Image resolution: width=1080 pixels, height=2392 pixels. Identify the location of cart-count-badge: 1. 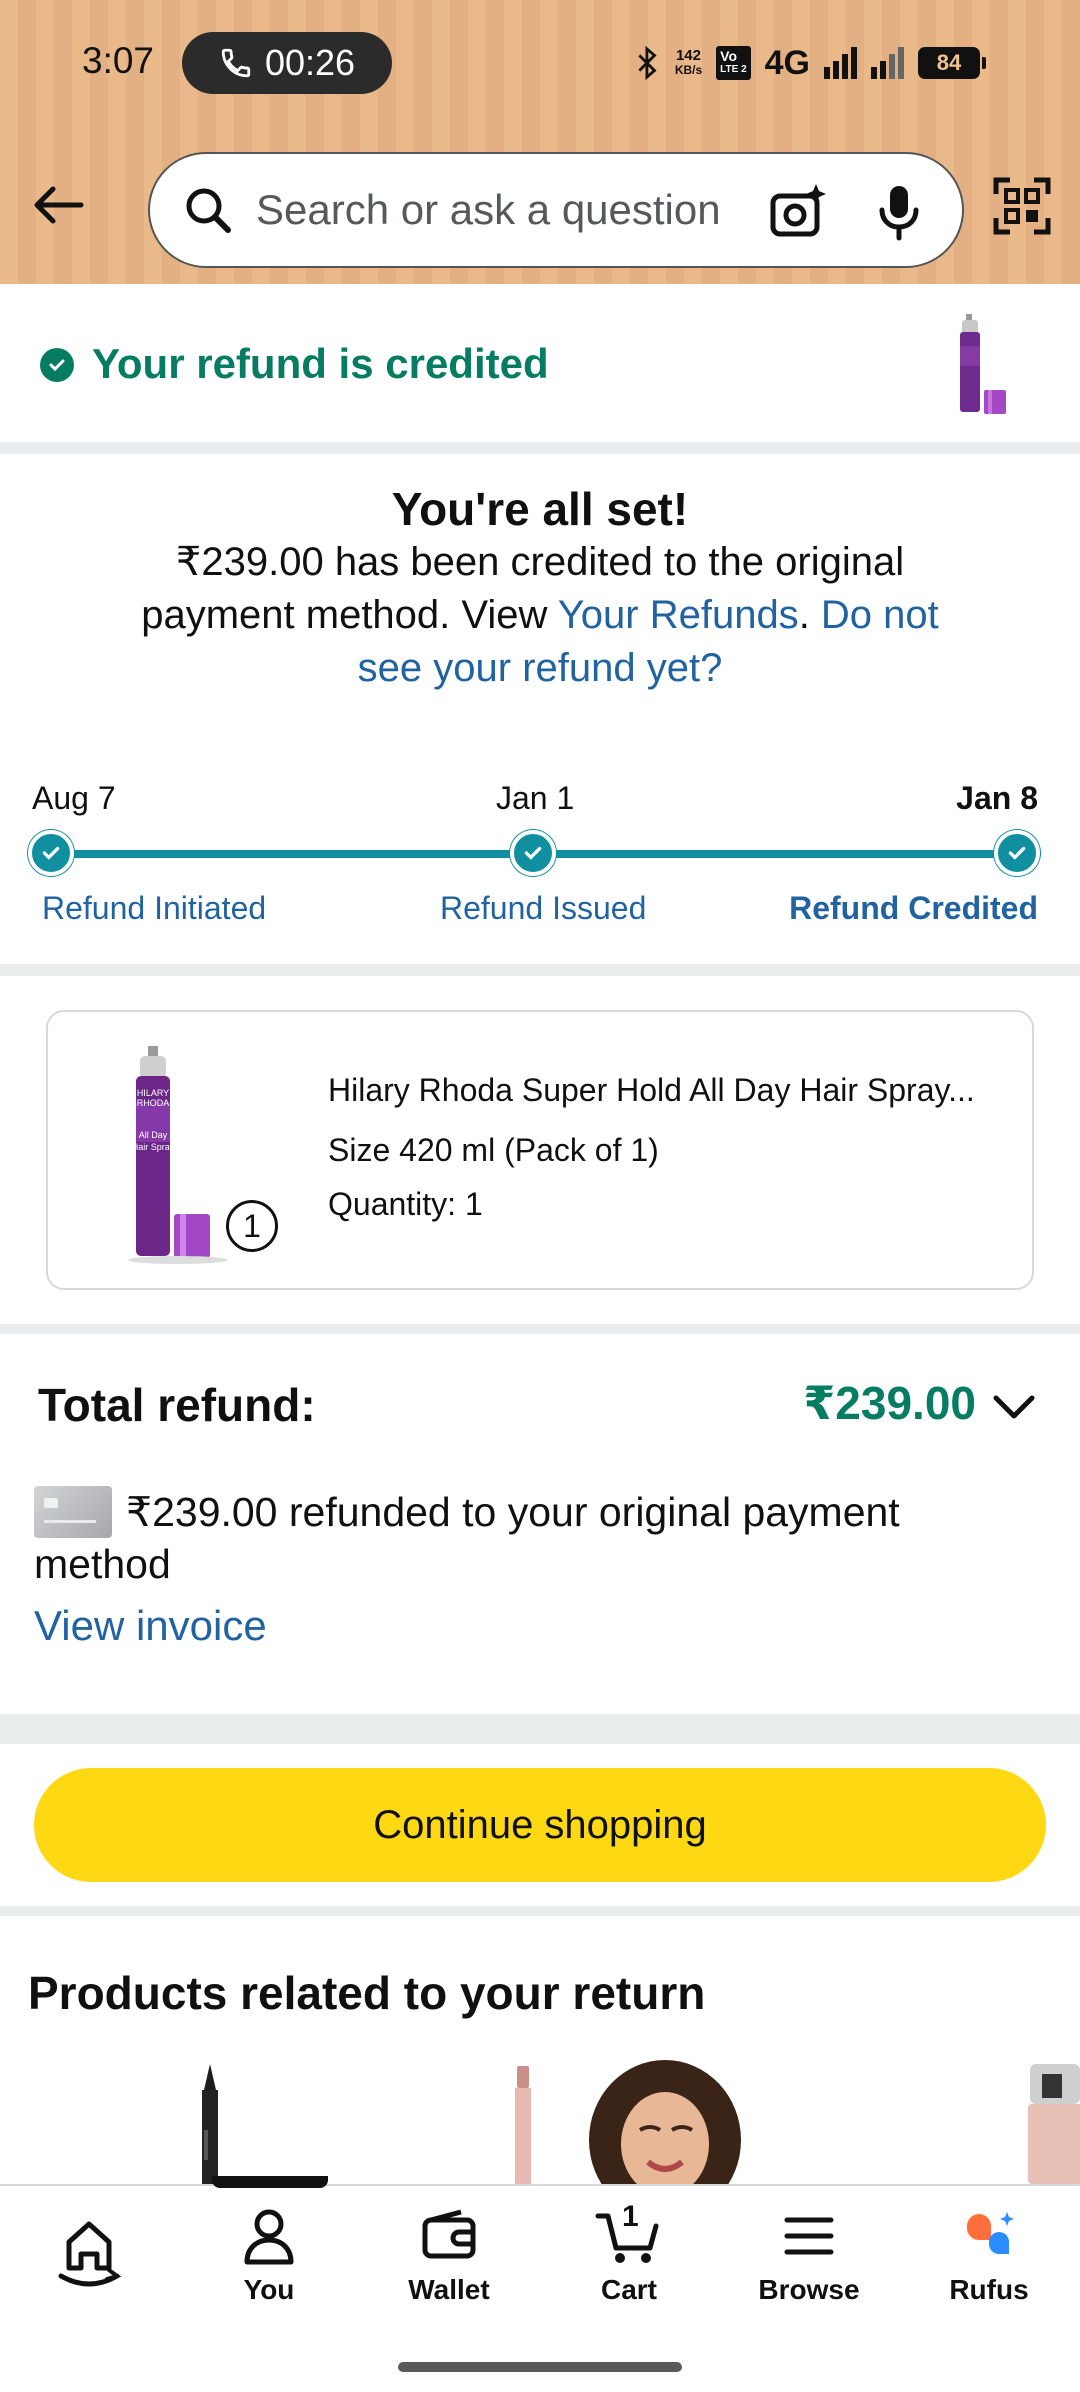
(630, 2216).